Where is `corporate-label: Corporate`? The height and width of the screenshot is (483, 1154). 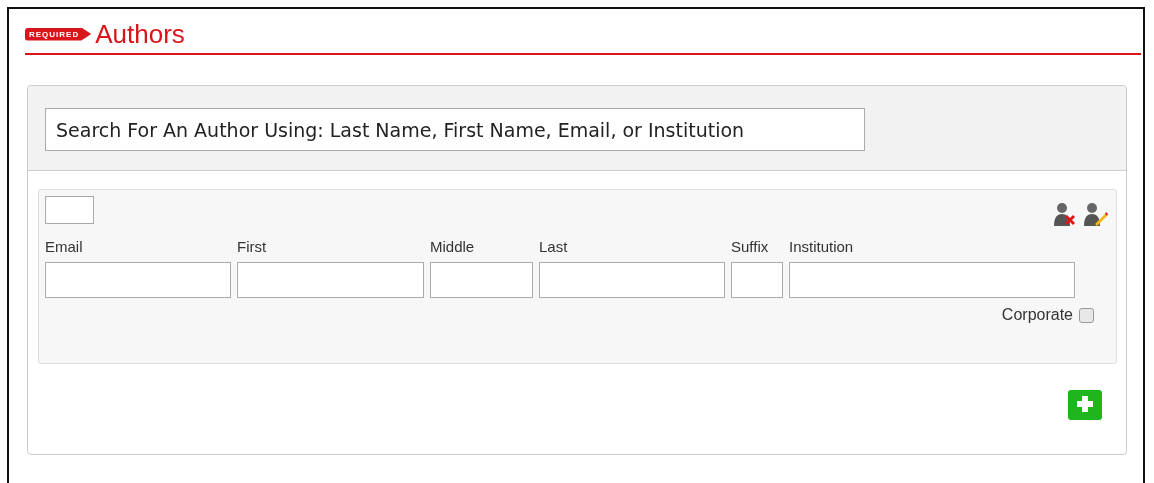 corporate-label: Corporate is located at coordinates (1037, 315).